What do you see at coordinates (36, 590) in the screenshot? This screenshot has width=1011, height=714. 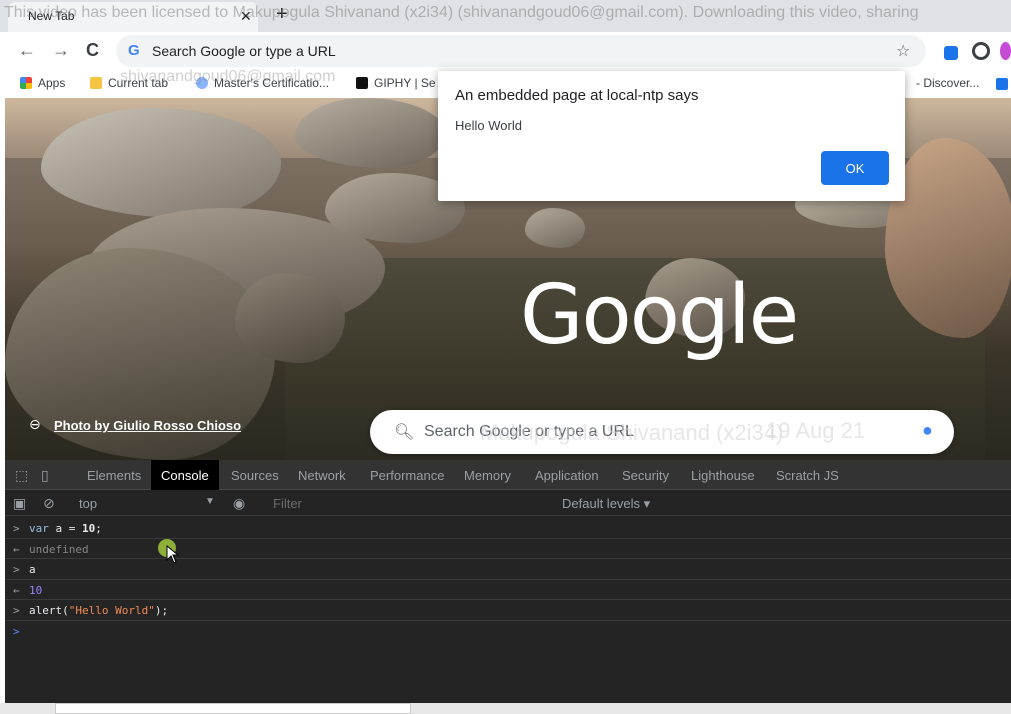 I see `console-result-text: 10` at bounding box center [36, 590].